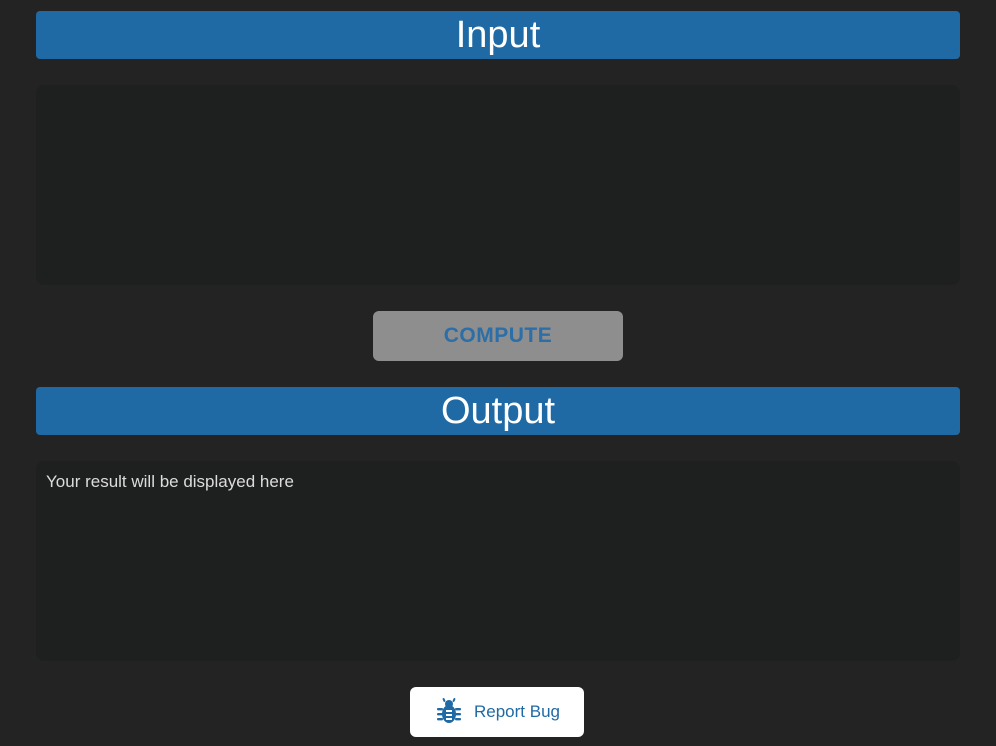 Image resolution: width=996 pixels, height=746 pixels. Describe the element at coordinates (498, 35) in the screenshot. I see `input-header: Input` at that location.